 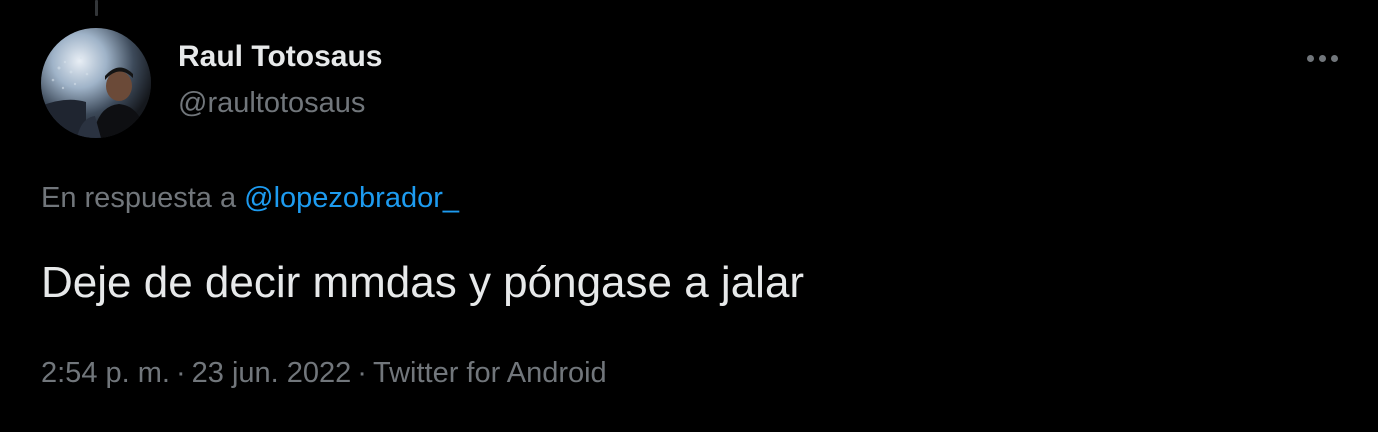 I want to click on author-handle: @raultotosaus, so click(x=271, y=103).